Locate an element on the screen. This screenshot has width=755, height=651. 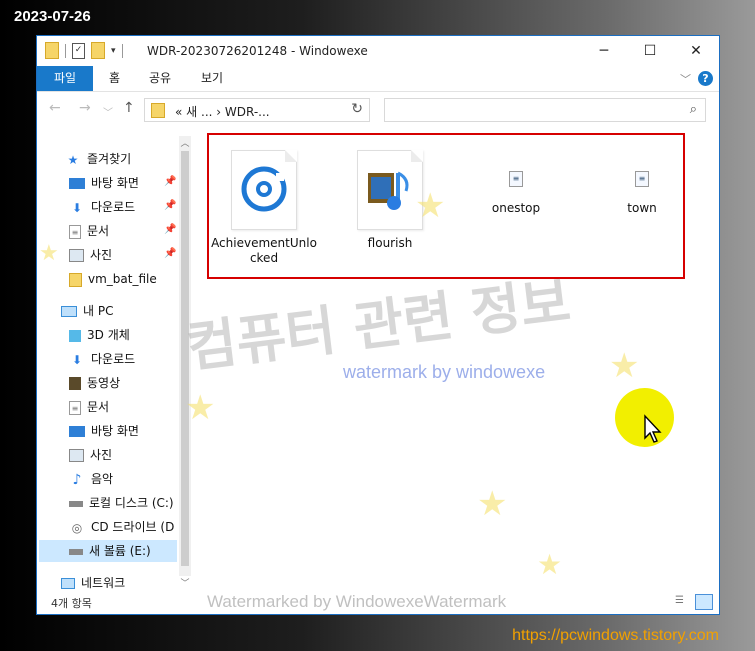
file-name: AchievementUnlocked is located at coordinates (264, 250).